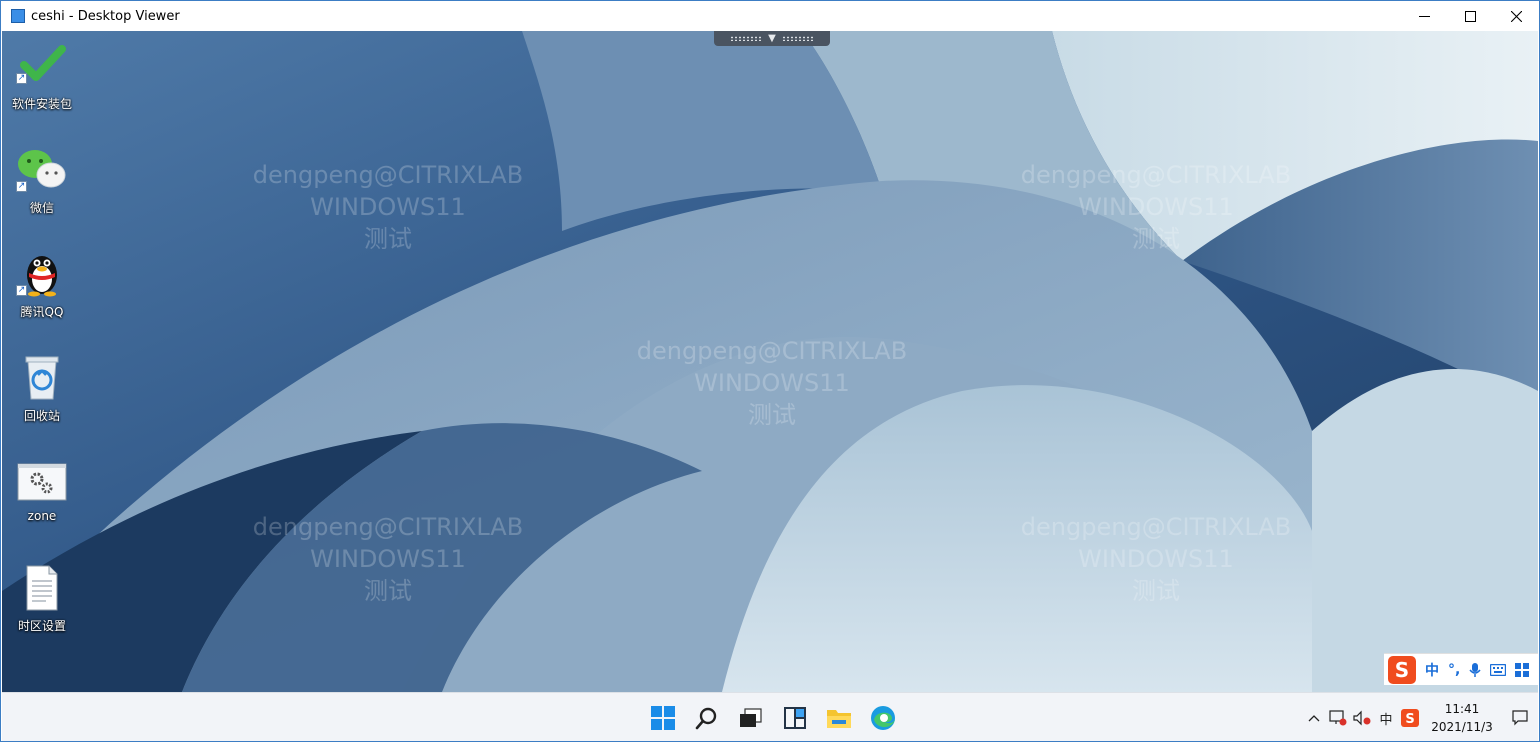  I want to click on keyboard-icon, so click(1498, 669).